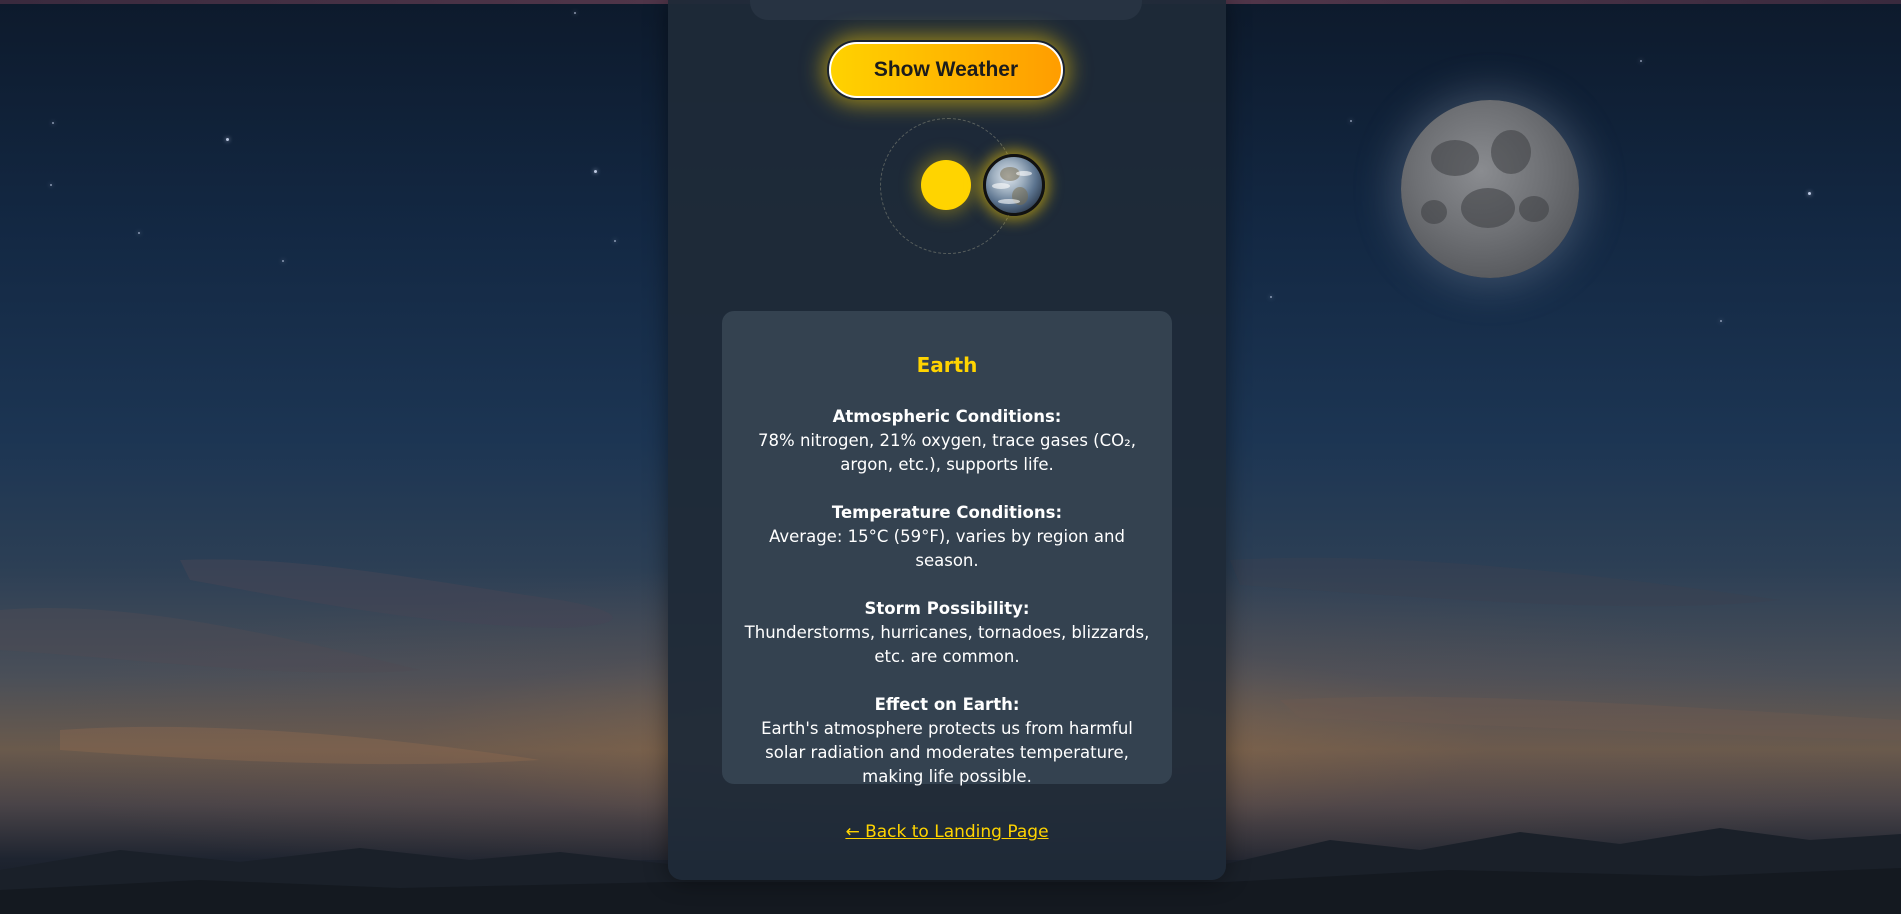  I want to click on section-label: Effect on Earth:, so click(947, 704).